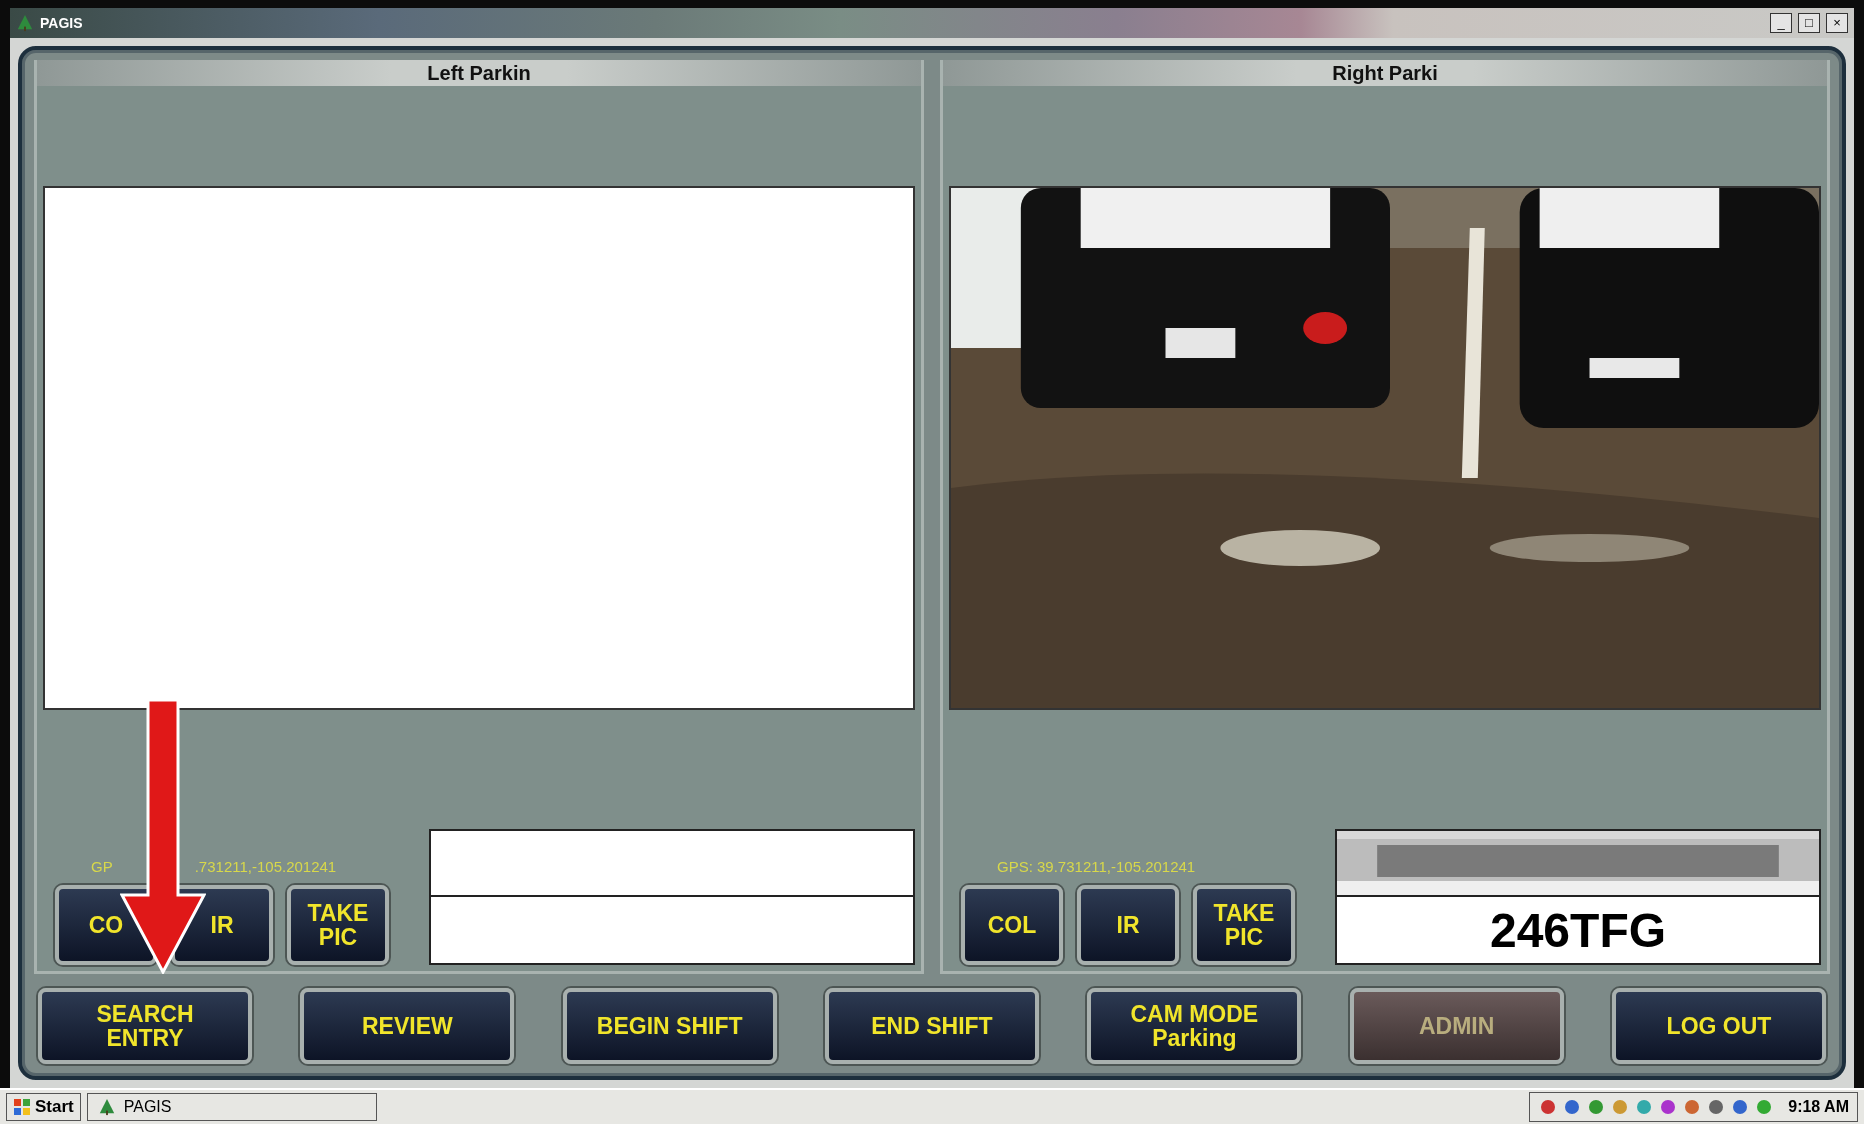  I want to click on action-button: SEARCH ENTRY, so click(145, 1026).